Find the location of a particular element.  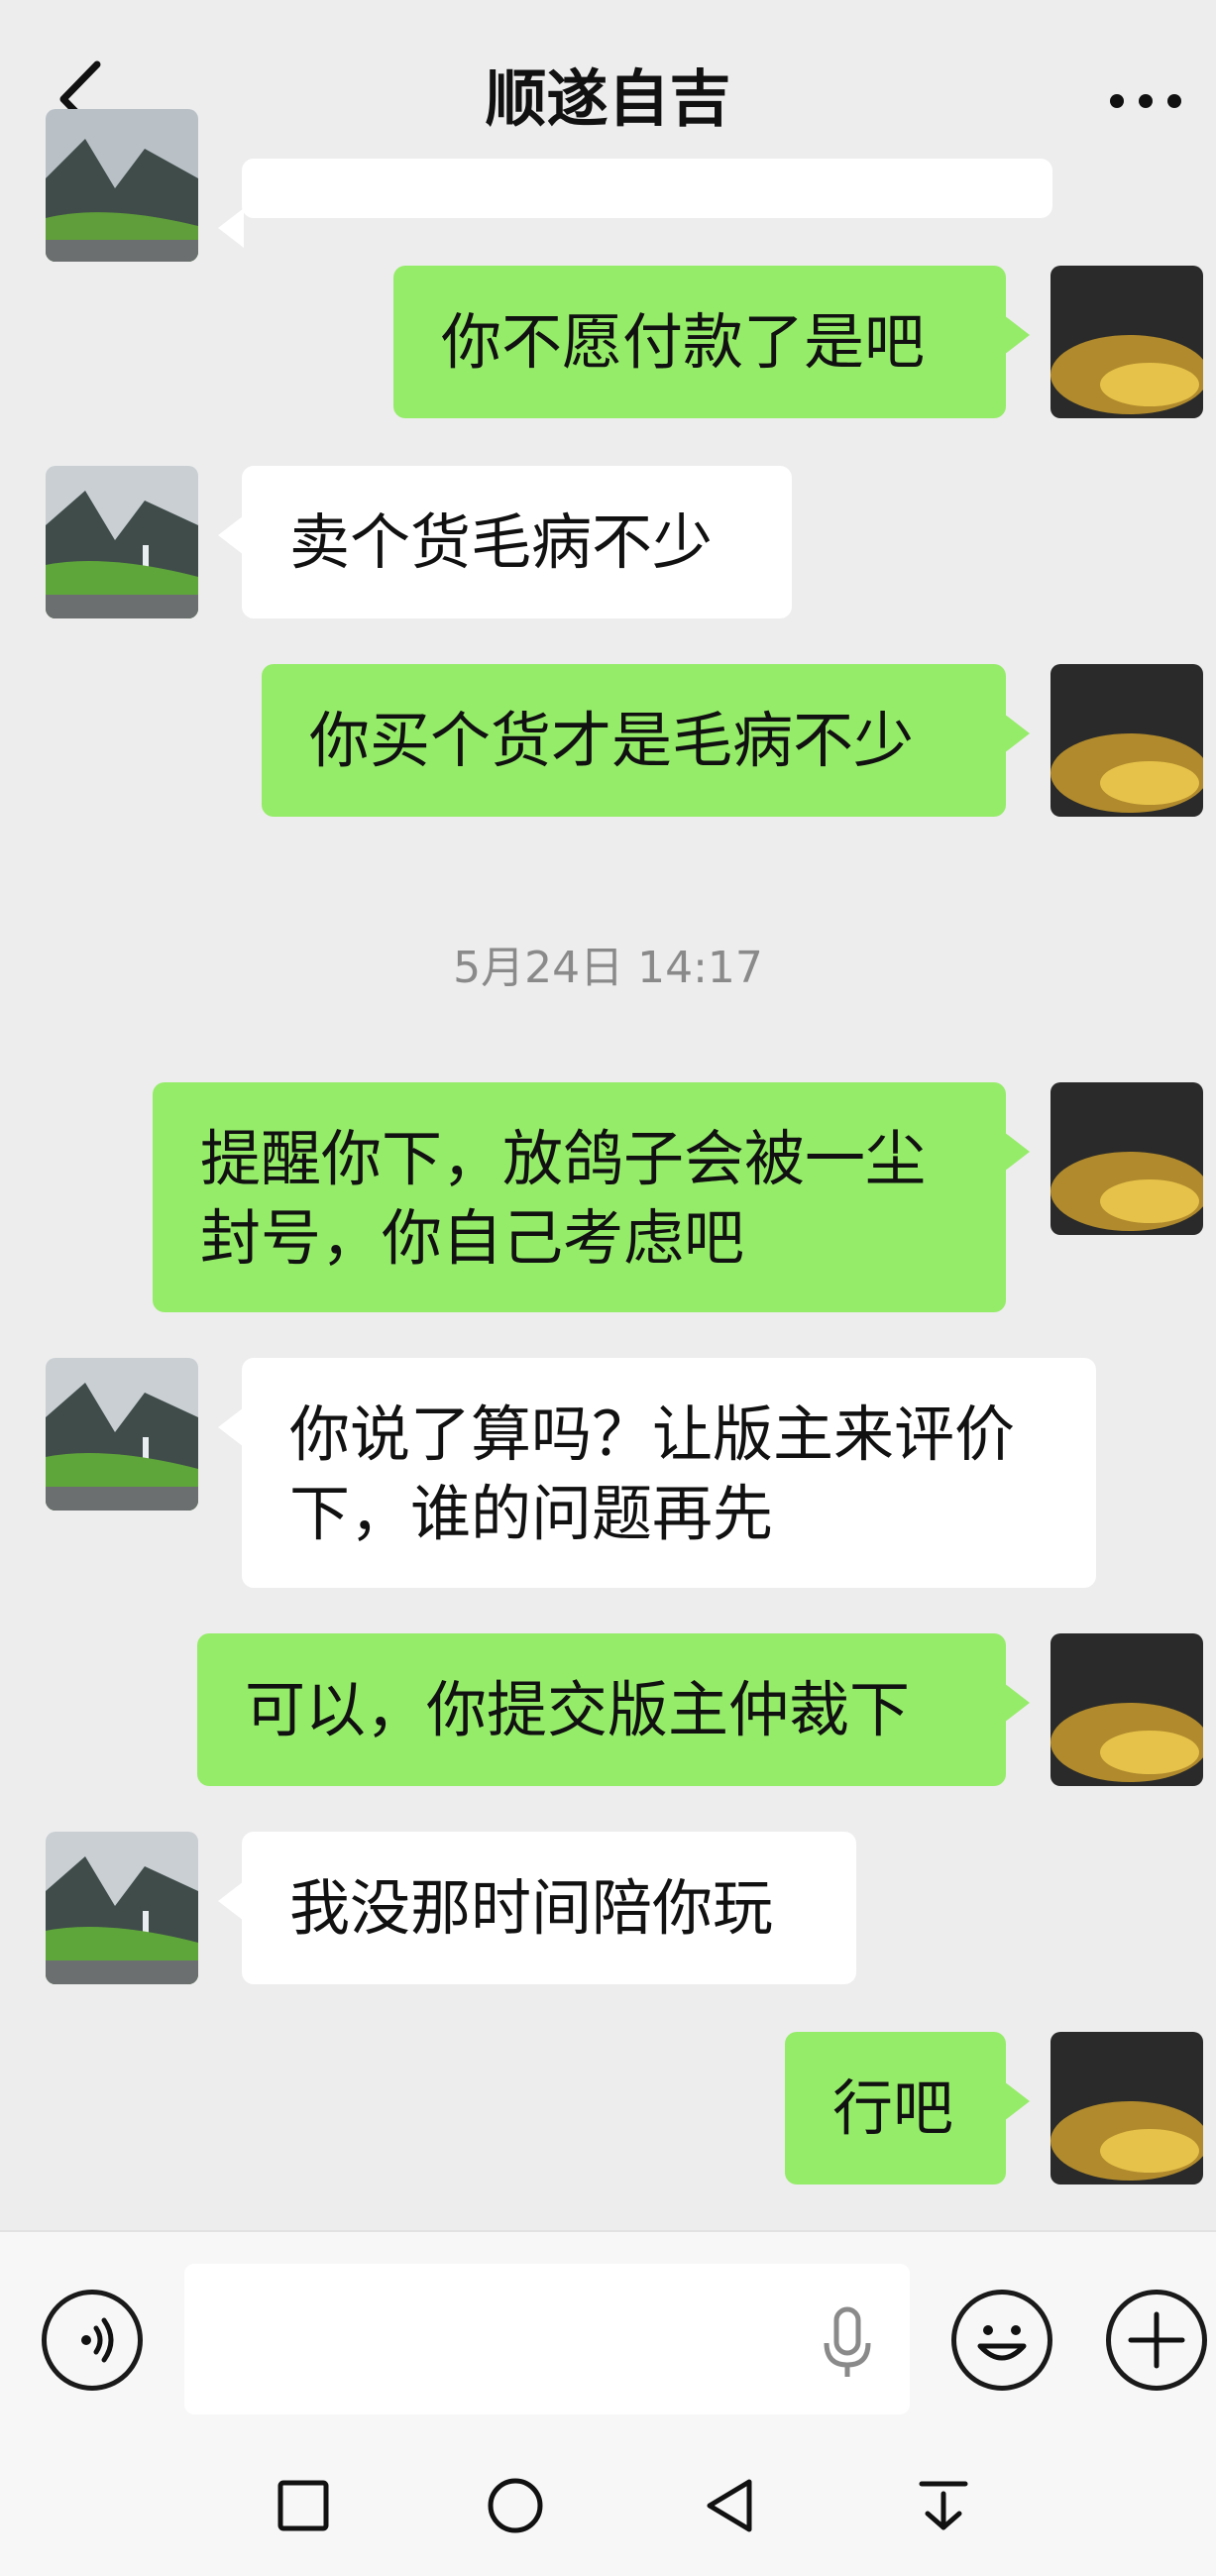

incoming-message-bubble: 卖个货毛病不少 is located at coordinates (505, 542).